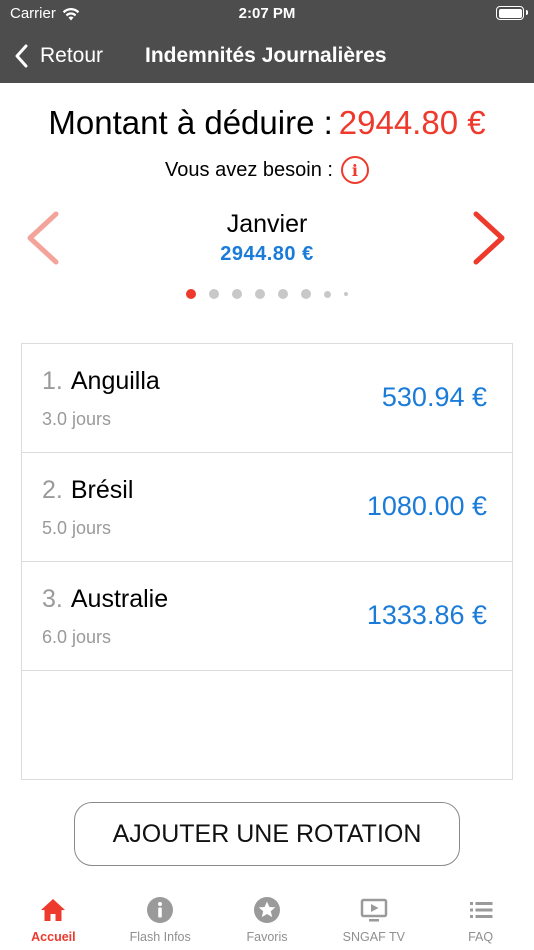  I want to click on list-item: 1. Anguilla 3.0 jours 530.94 €, so click(267, 398).